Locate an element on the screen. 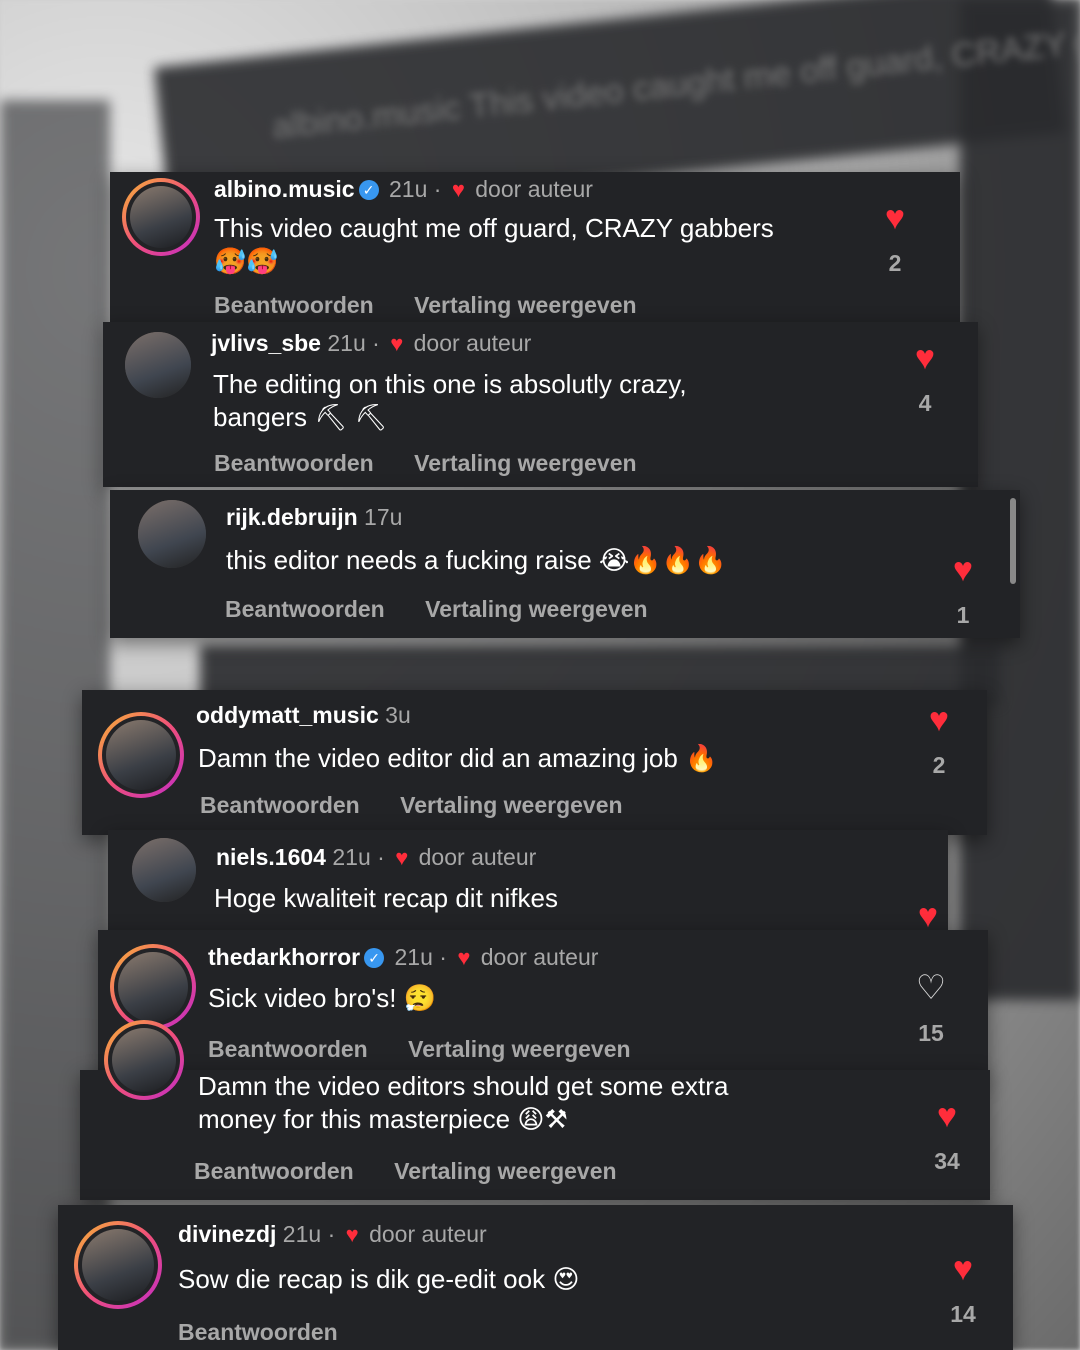  comment-emoji: ⛏ ⛏ is located at coordinates (351, 417).